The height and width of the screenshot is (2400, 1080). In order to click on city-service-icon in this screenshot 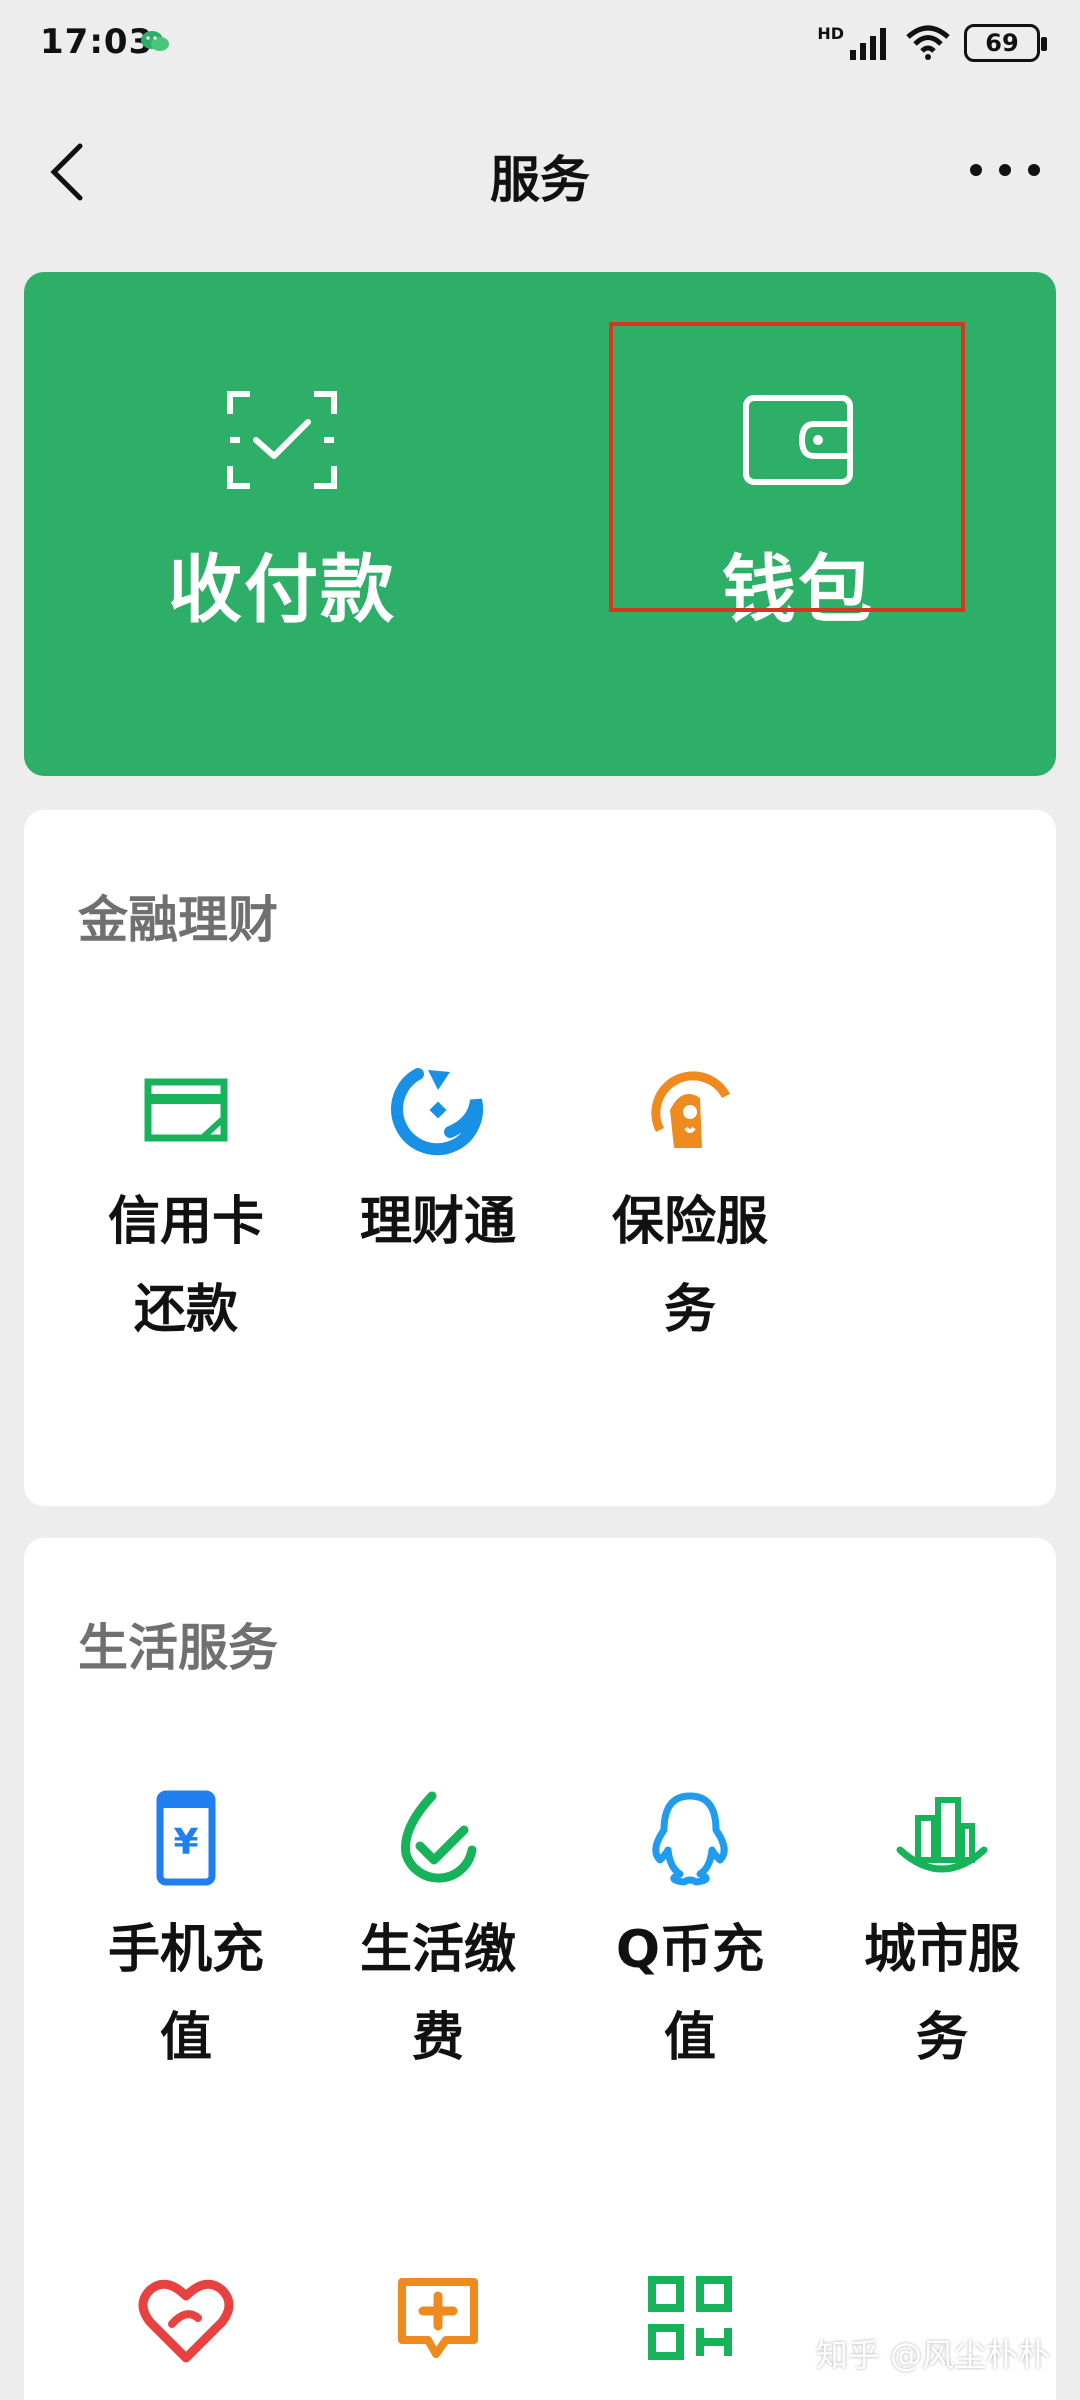, I will do `click(942, 1835)`.